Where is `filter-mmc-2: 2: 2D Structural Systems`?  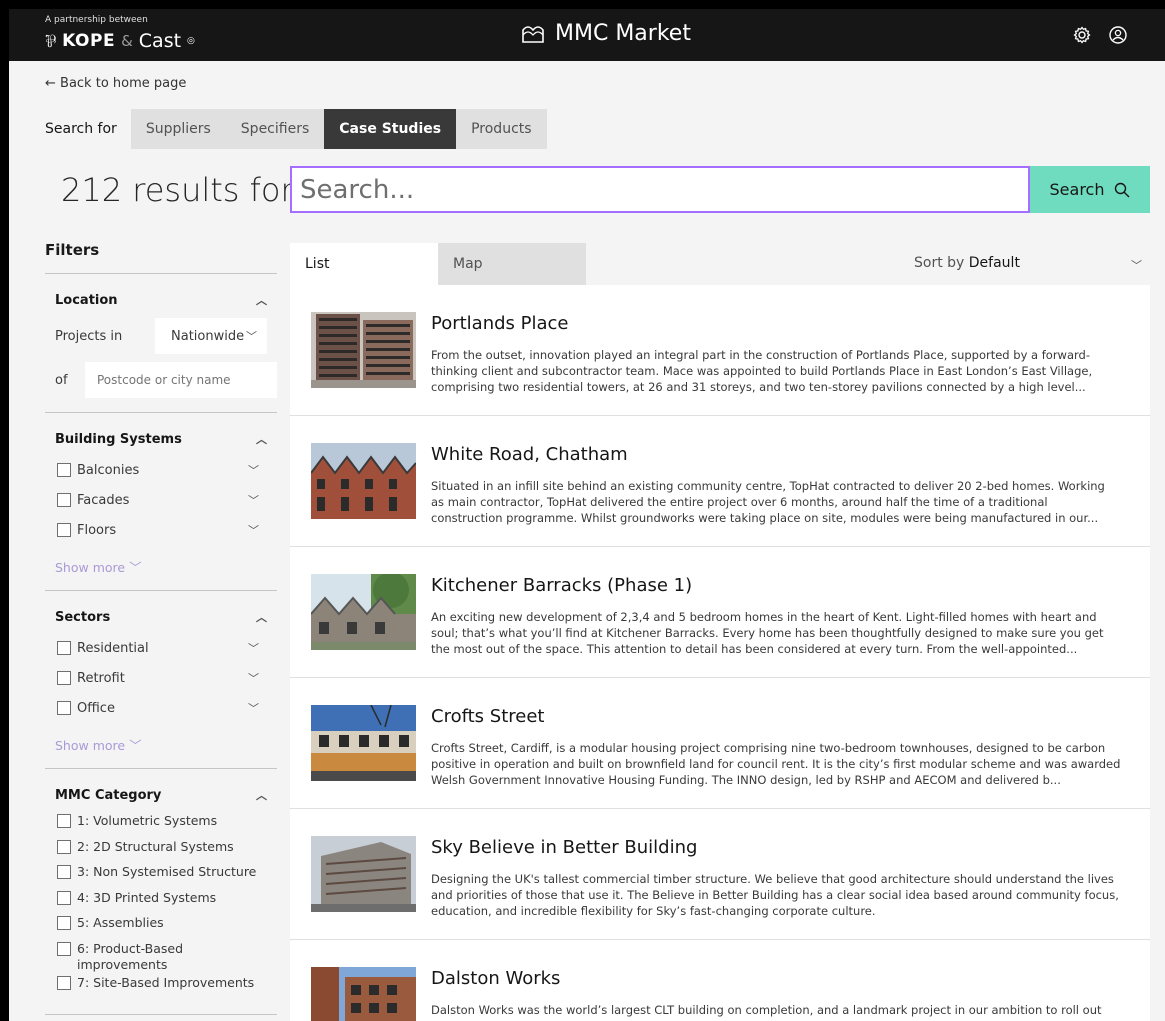 filter-mmc-2: 2: 2D Structural Systems is located at coordinates (161, 852).